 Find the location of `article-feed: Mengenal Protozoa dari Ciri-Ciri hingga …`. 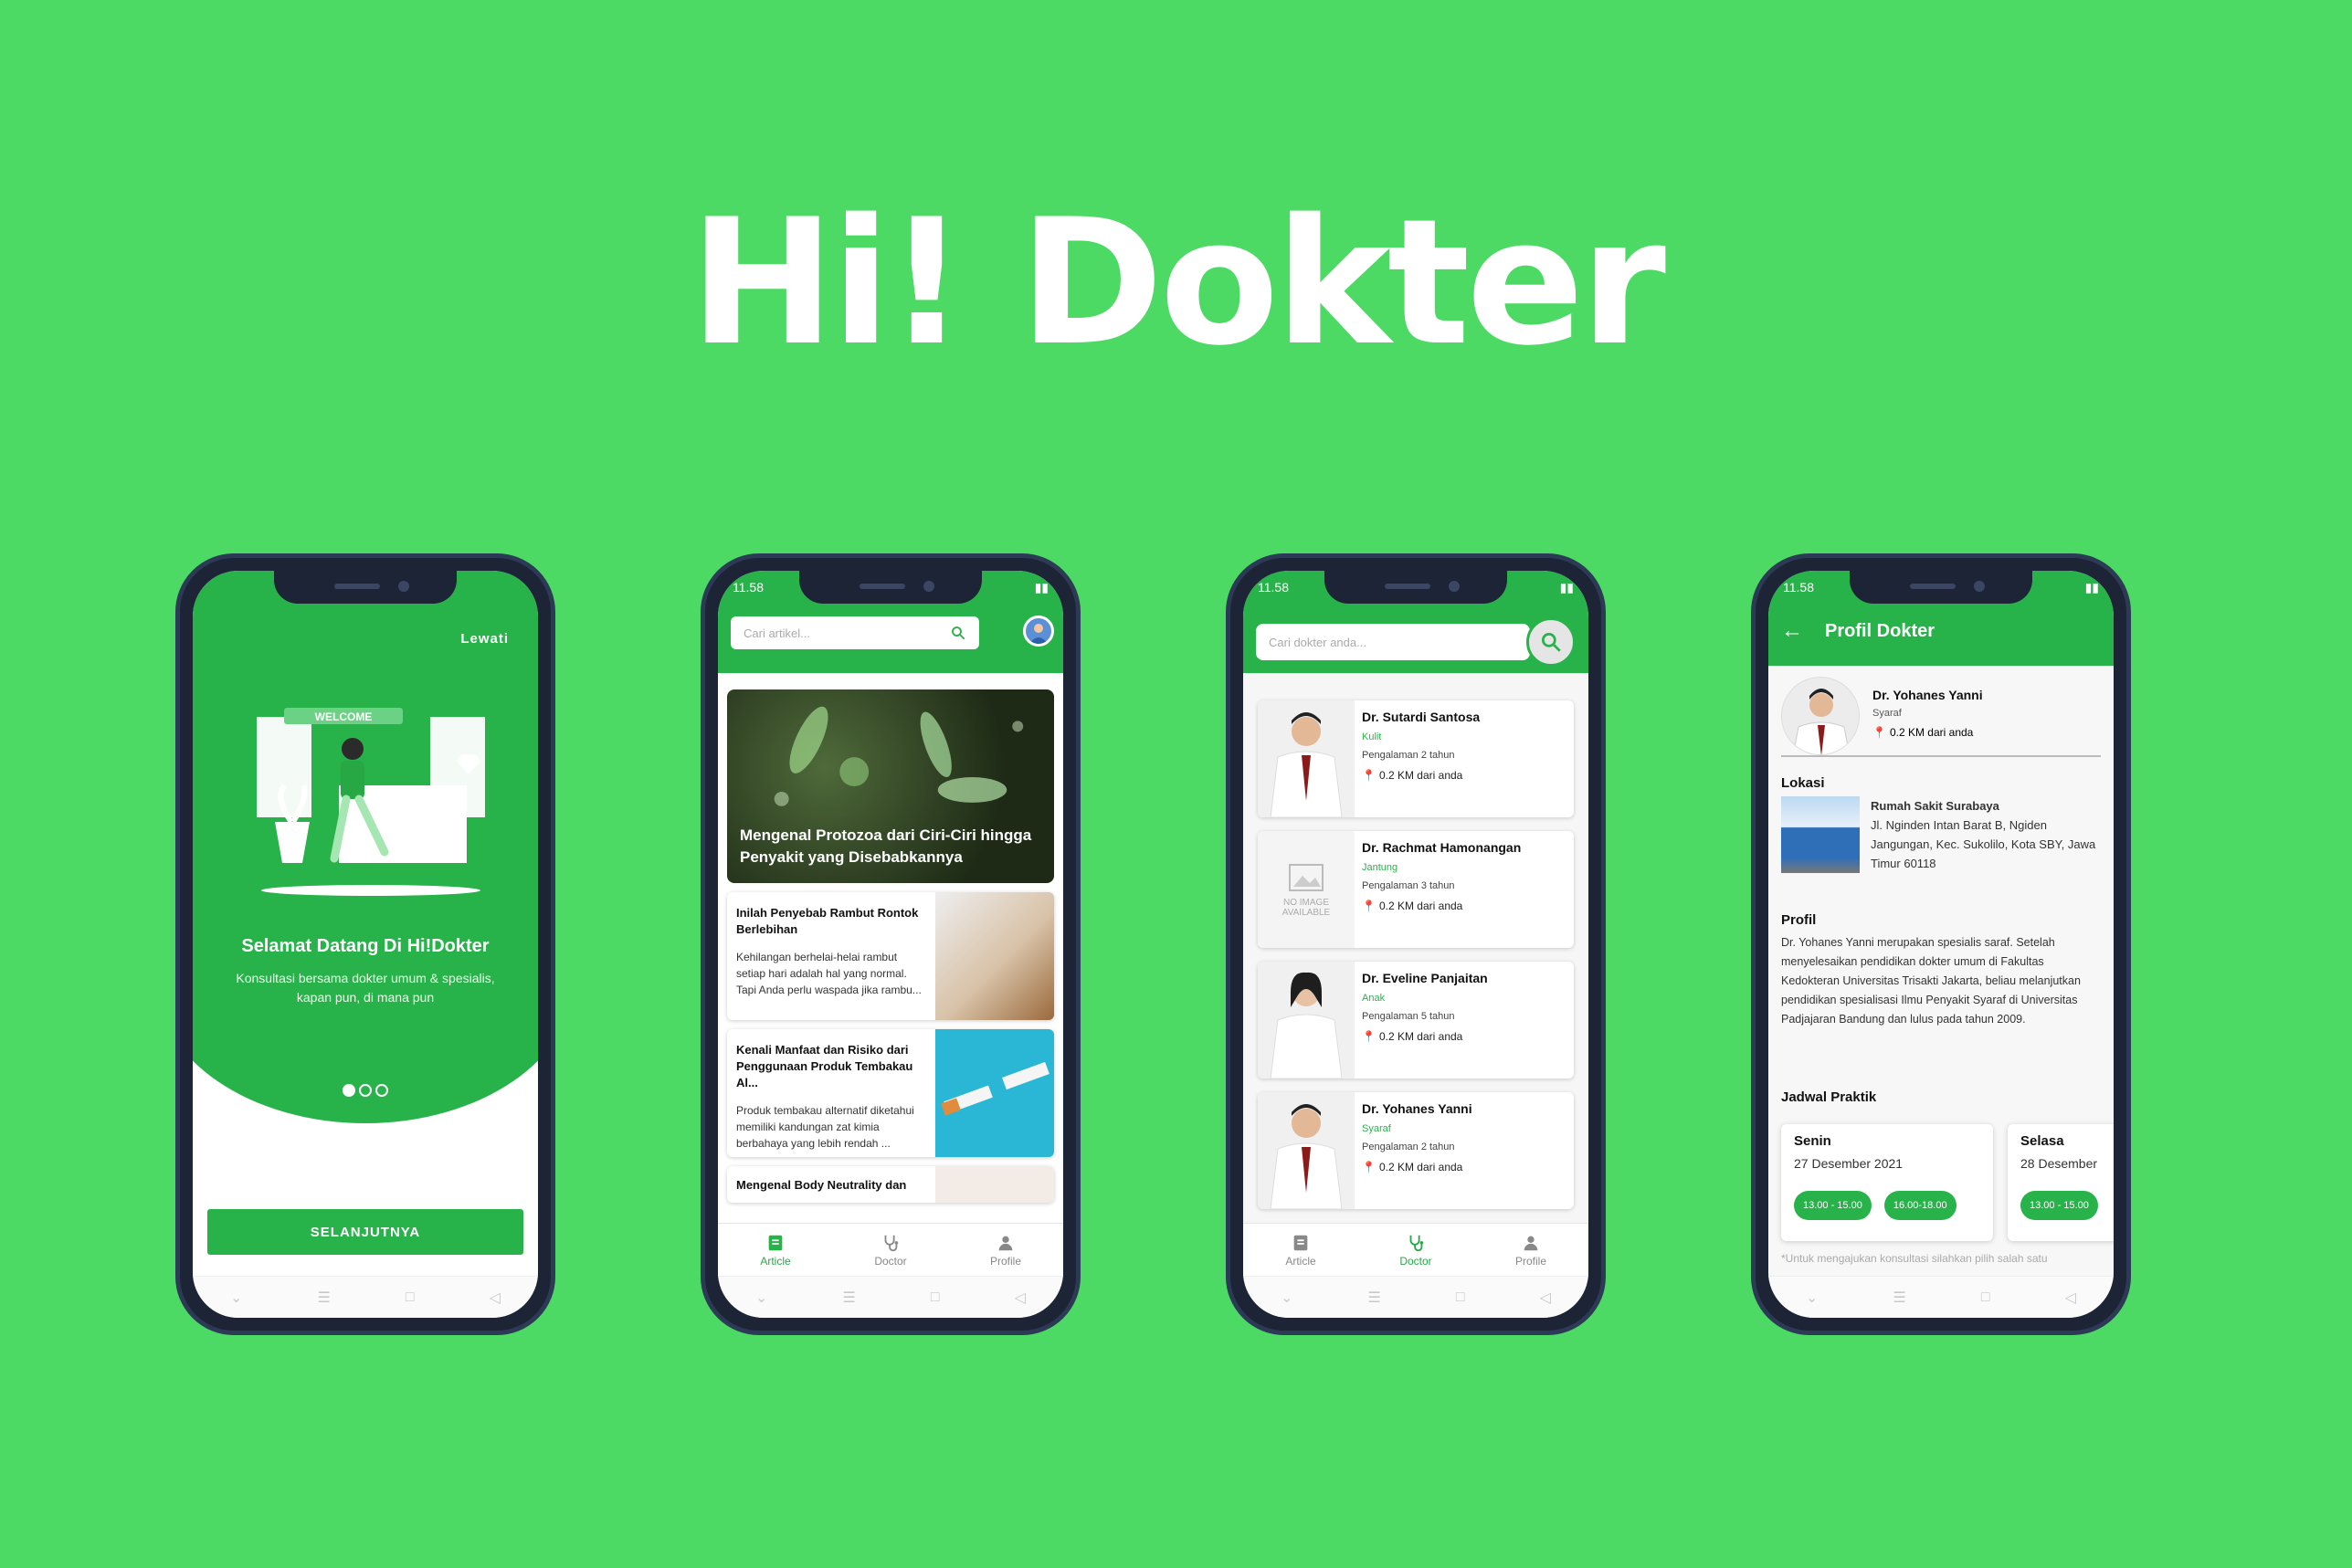

article-feed: Mengenal Protozoa dari Ciri-Ciri hingga … is located at coordinates (890, 946).